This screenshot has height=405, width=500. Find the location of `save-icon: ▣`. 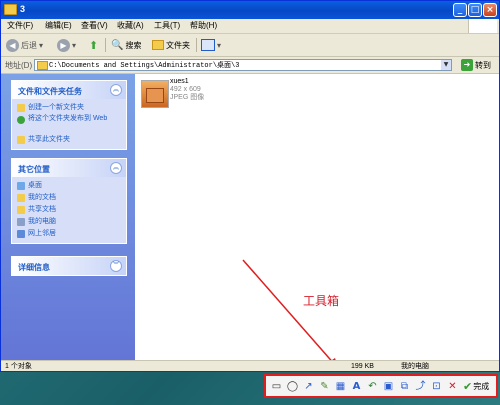

save-icon: ▣ is located at coordinates (388, 386).